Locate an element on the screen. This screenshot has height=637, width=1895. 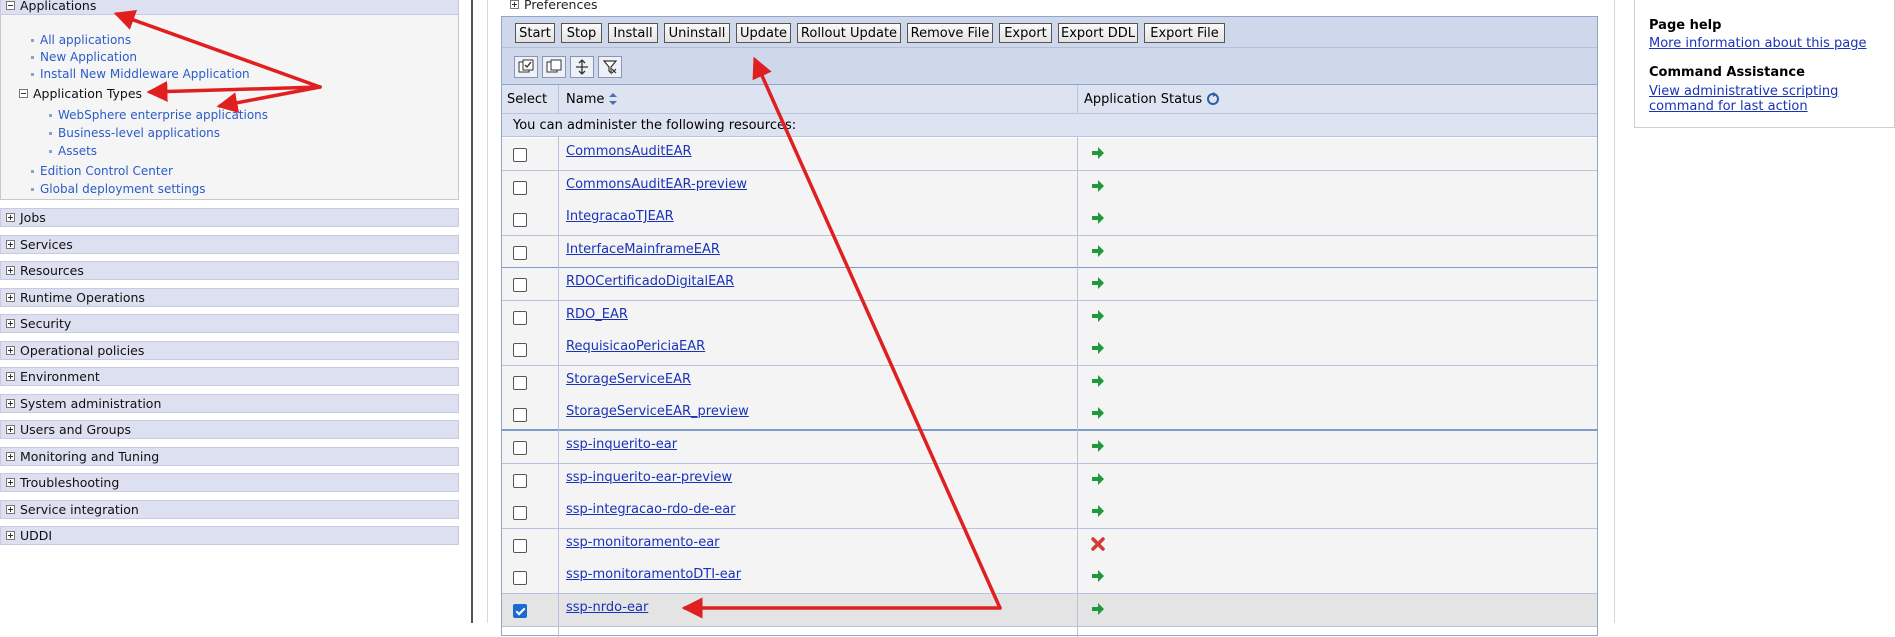
application-name-link: ssp-inquerito-ear is located at coordinates (621, 444).